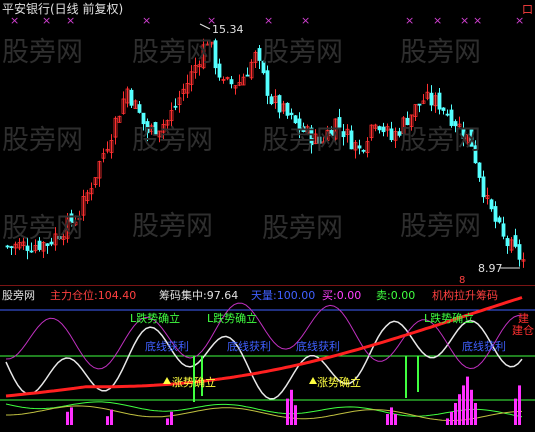  I want to click on indicator-item-institution: 机构拉升筹码, so click(465, 295).